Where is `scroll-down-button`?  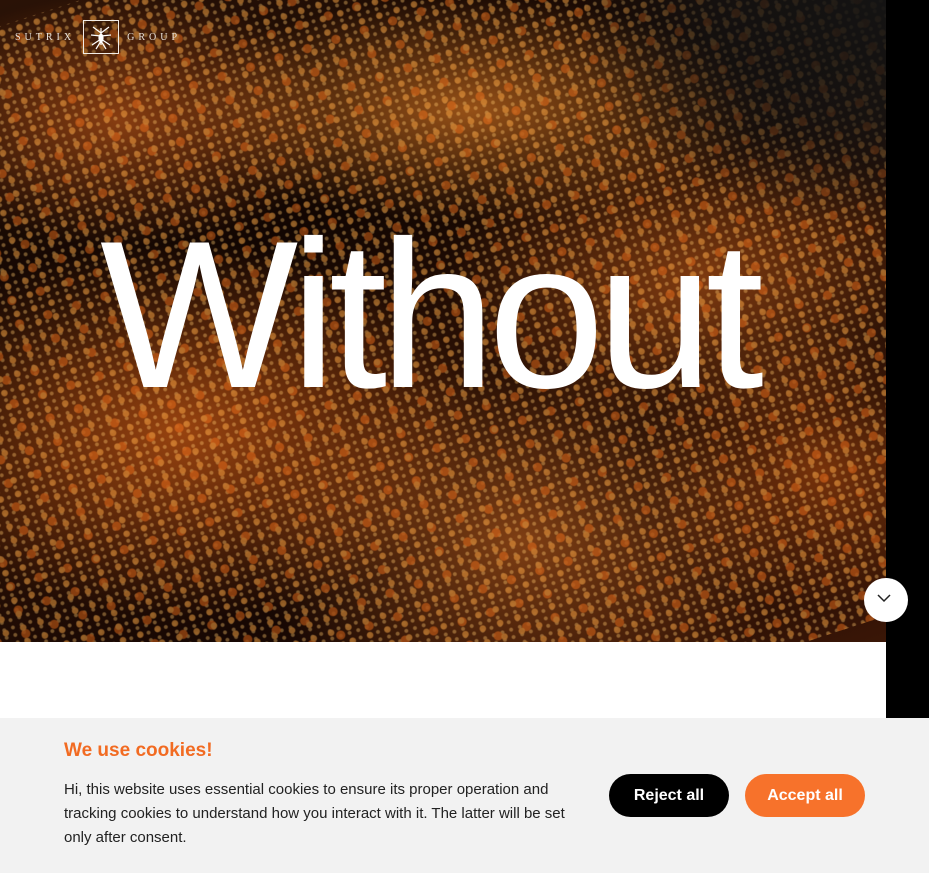 scroll-down-button is located at coordinates (886, 600).